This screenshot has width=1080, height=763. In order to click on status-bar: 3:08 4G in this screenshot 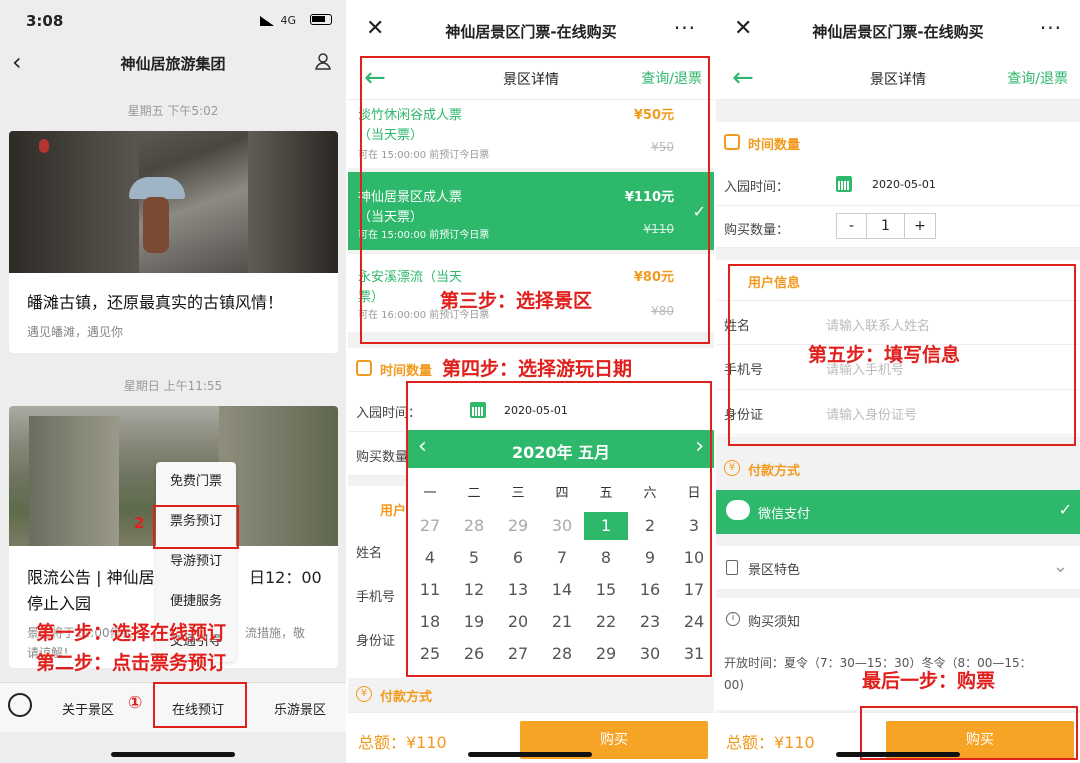, I will do `click(173, 21)`.